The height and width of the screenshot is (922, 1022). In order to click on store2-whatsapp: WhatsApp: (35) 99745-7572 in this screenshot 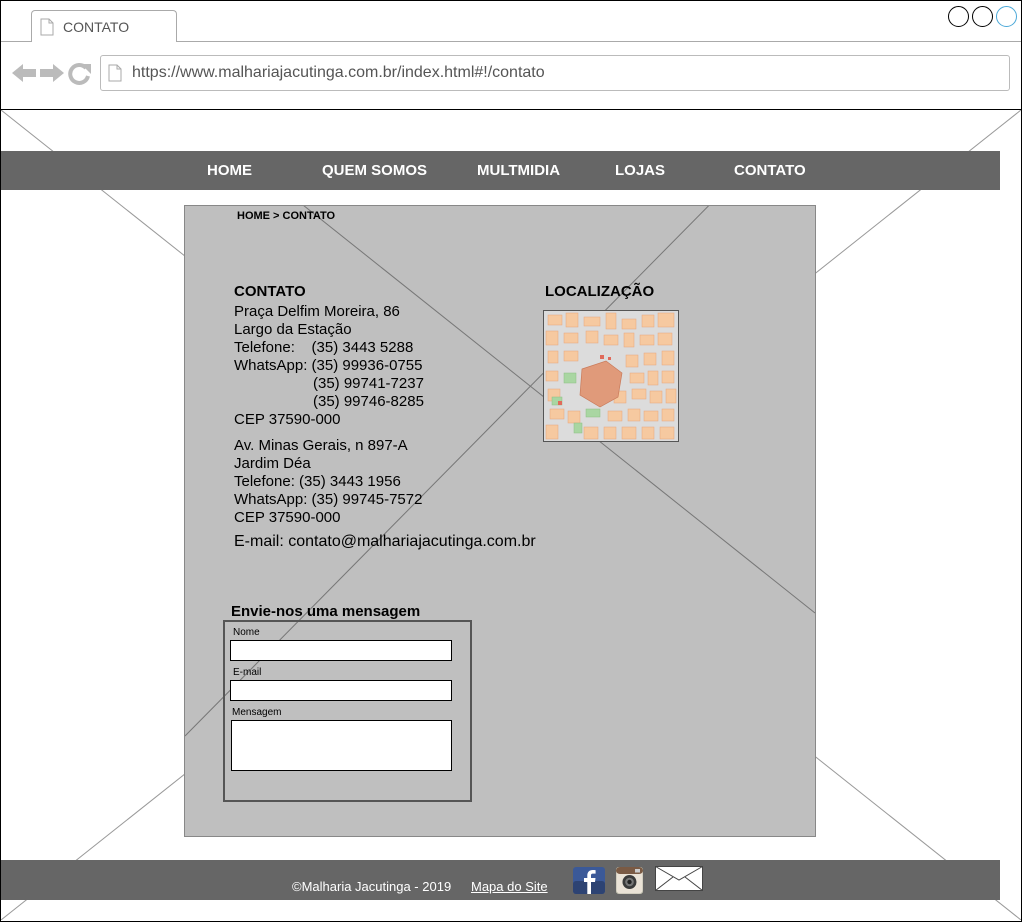, I will do `click(328, 499)`.